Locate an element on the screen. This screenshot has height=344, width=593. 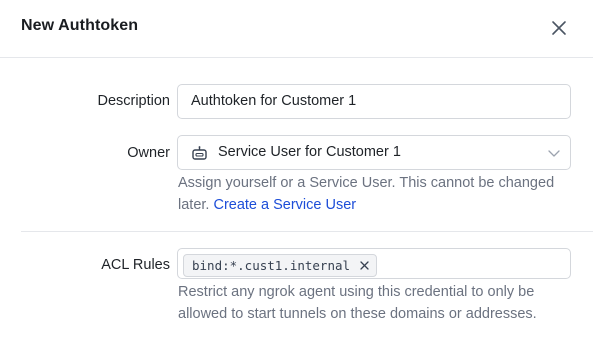
acl-rules-input: bind:*.cust1.internal is located at coordinates (374, 263).